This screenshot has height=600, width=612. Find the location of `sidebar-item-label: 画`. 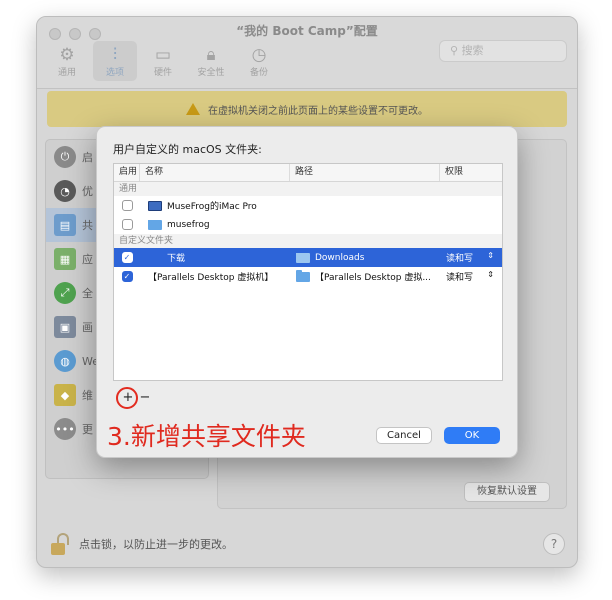

sidebar-item-label: 画 is located at coordinates (87, 327).